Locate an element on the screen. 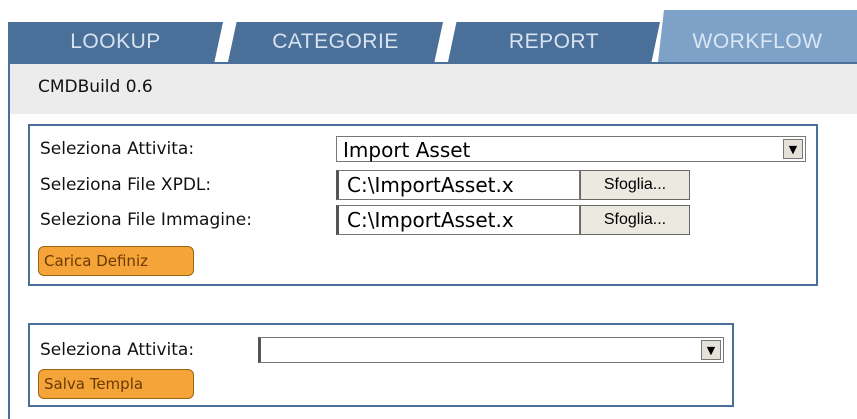  tab-lookup-label: LOOKUP is located at coordinates (115, 41).